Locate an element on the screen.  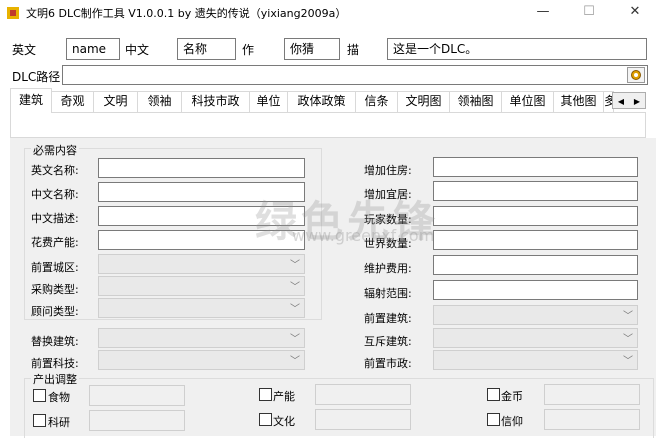
required-group-title: 必需内容 is located at coordinates (55, 150).